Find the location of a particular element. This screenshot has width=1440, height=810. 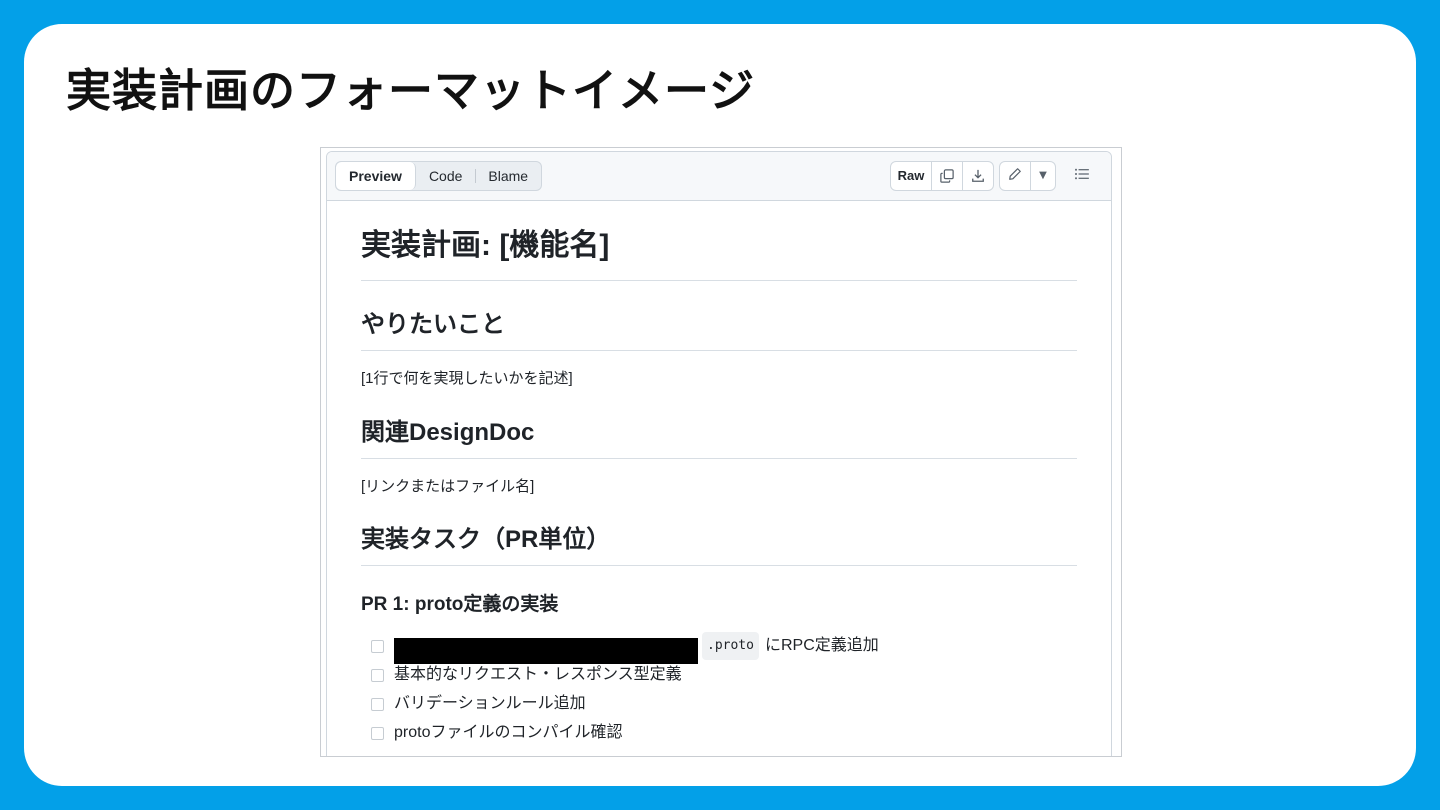

heading-related-designdoc: 関連DesignDoc is located at coordinates (719, 438).